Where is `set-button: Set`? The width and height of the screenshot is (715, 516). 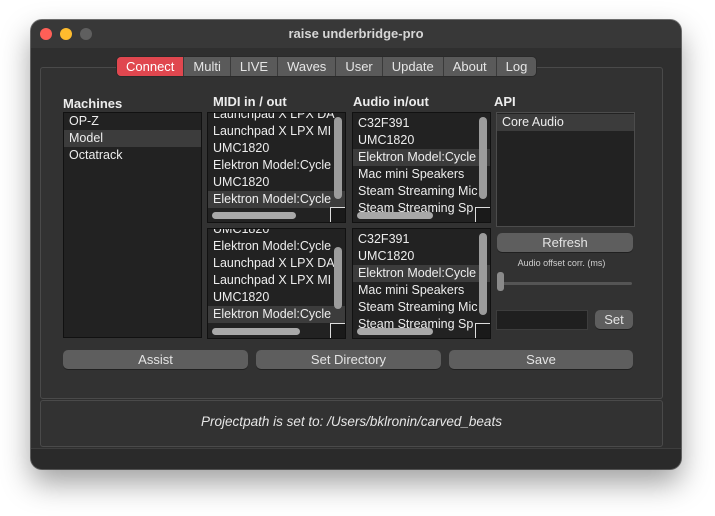 set-button: Set is located at coordinates (614, 319).